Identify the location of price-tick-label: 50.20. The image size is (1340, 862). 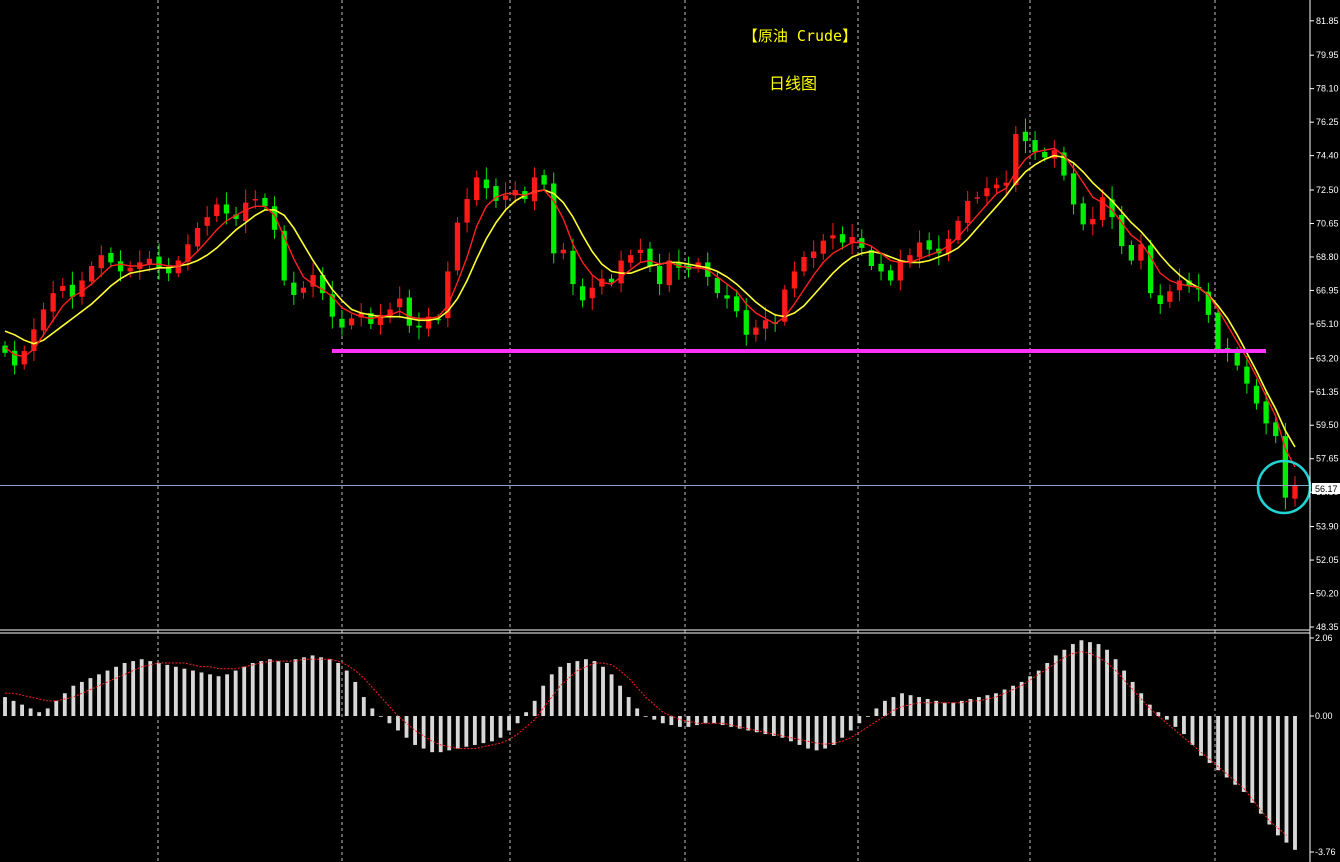
(1327, 594).